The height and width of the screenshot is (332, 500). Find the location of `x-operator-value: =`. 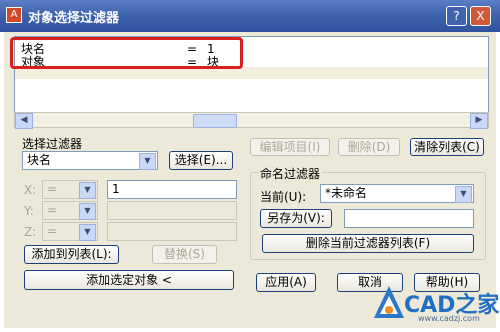

x-operator-value: = is located at coordinates (52, 189).